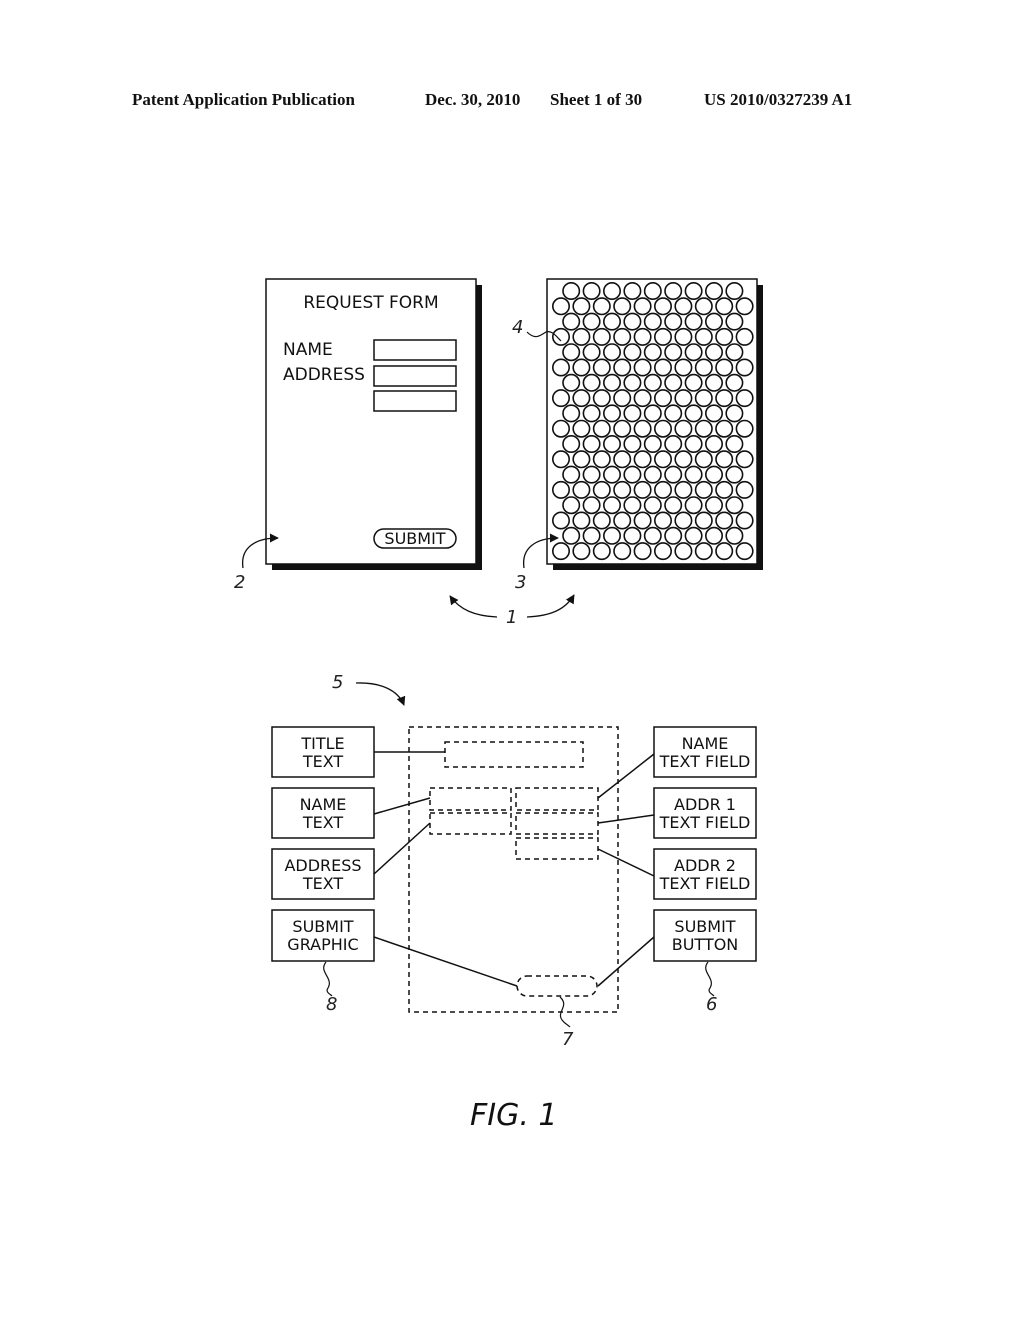  I want to click on ref-numeral-1: 1, so click(511, 617).